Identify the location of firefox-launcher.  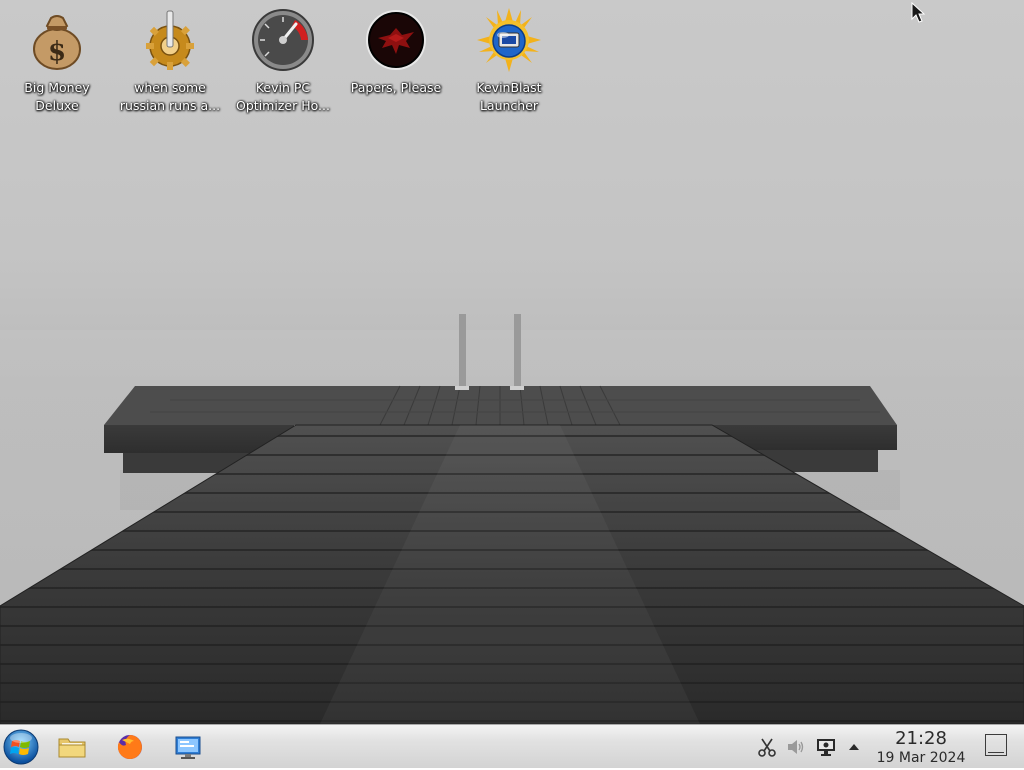
(130, 747).